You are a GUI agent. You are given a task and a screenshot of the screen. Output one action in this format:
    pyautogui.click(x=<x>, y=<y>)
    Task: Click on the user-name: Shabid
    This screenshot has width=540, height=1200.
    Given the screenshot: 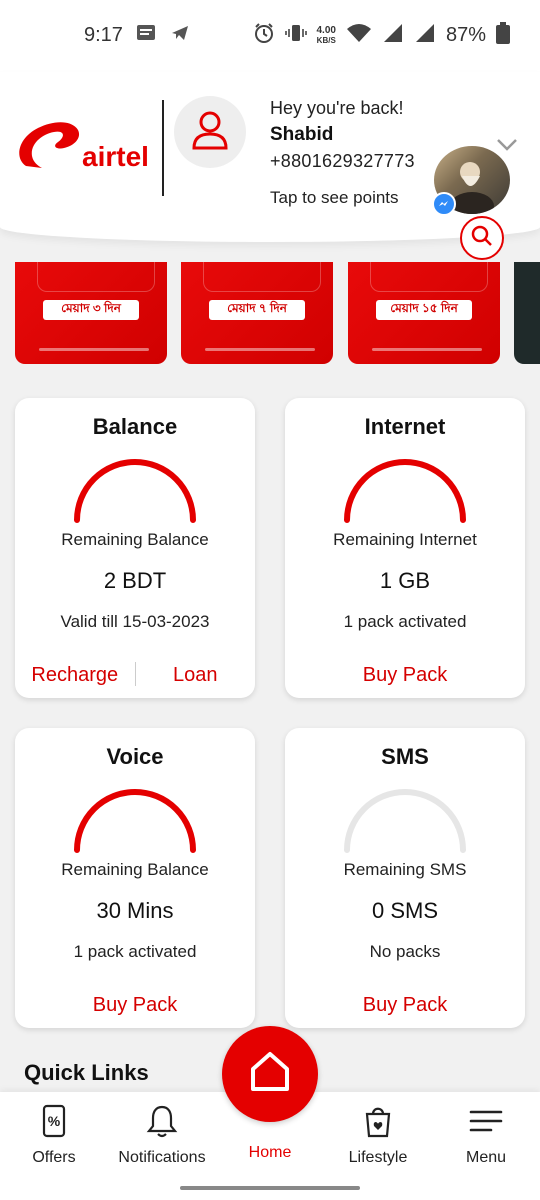 What is the action you would take?
    pyautogui.click(x=302, y=134)
    